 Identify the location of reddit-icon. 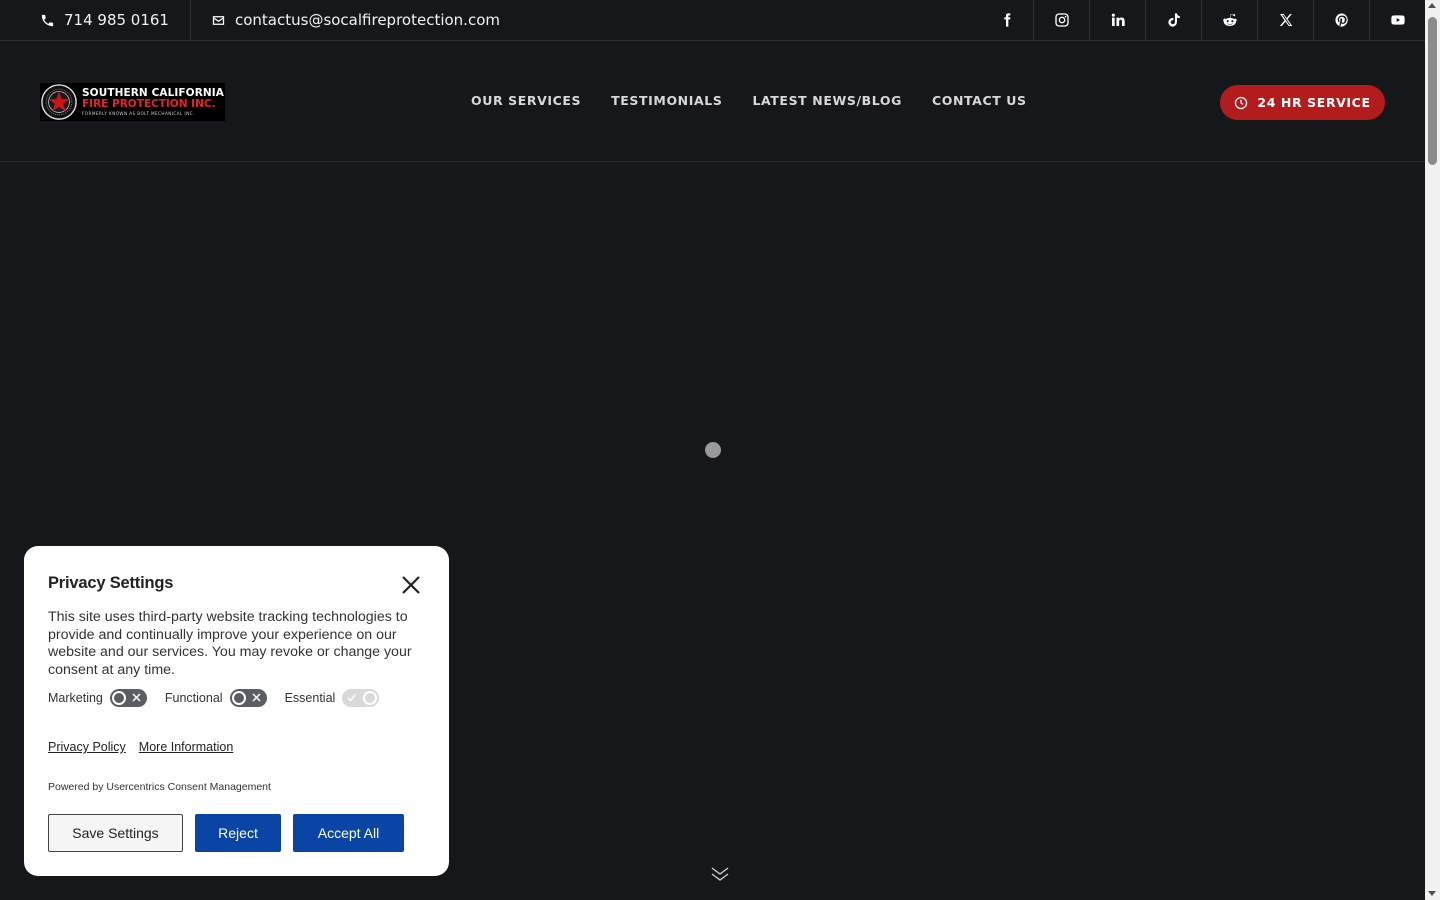
(1229, 20).